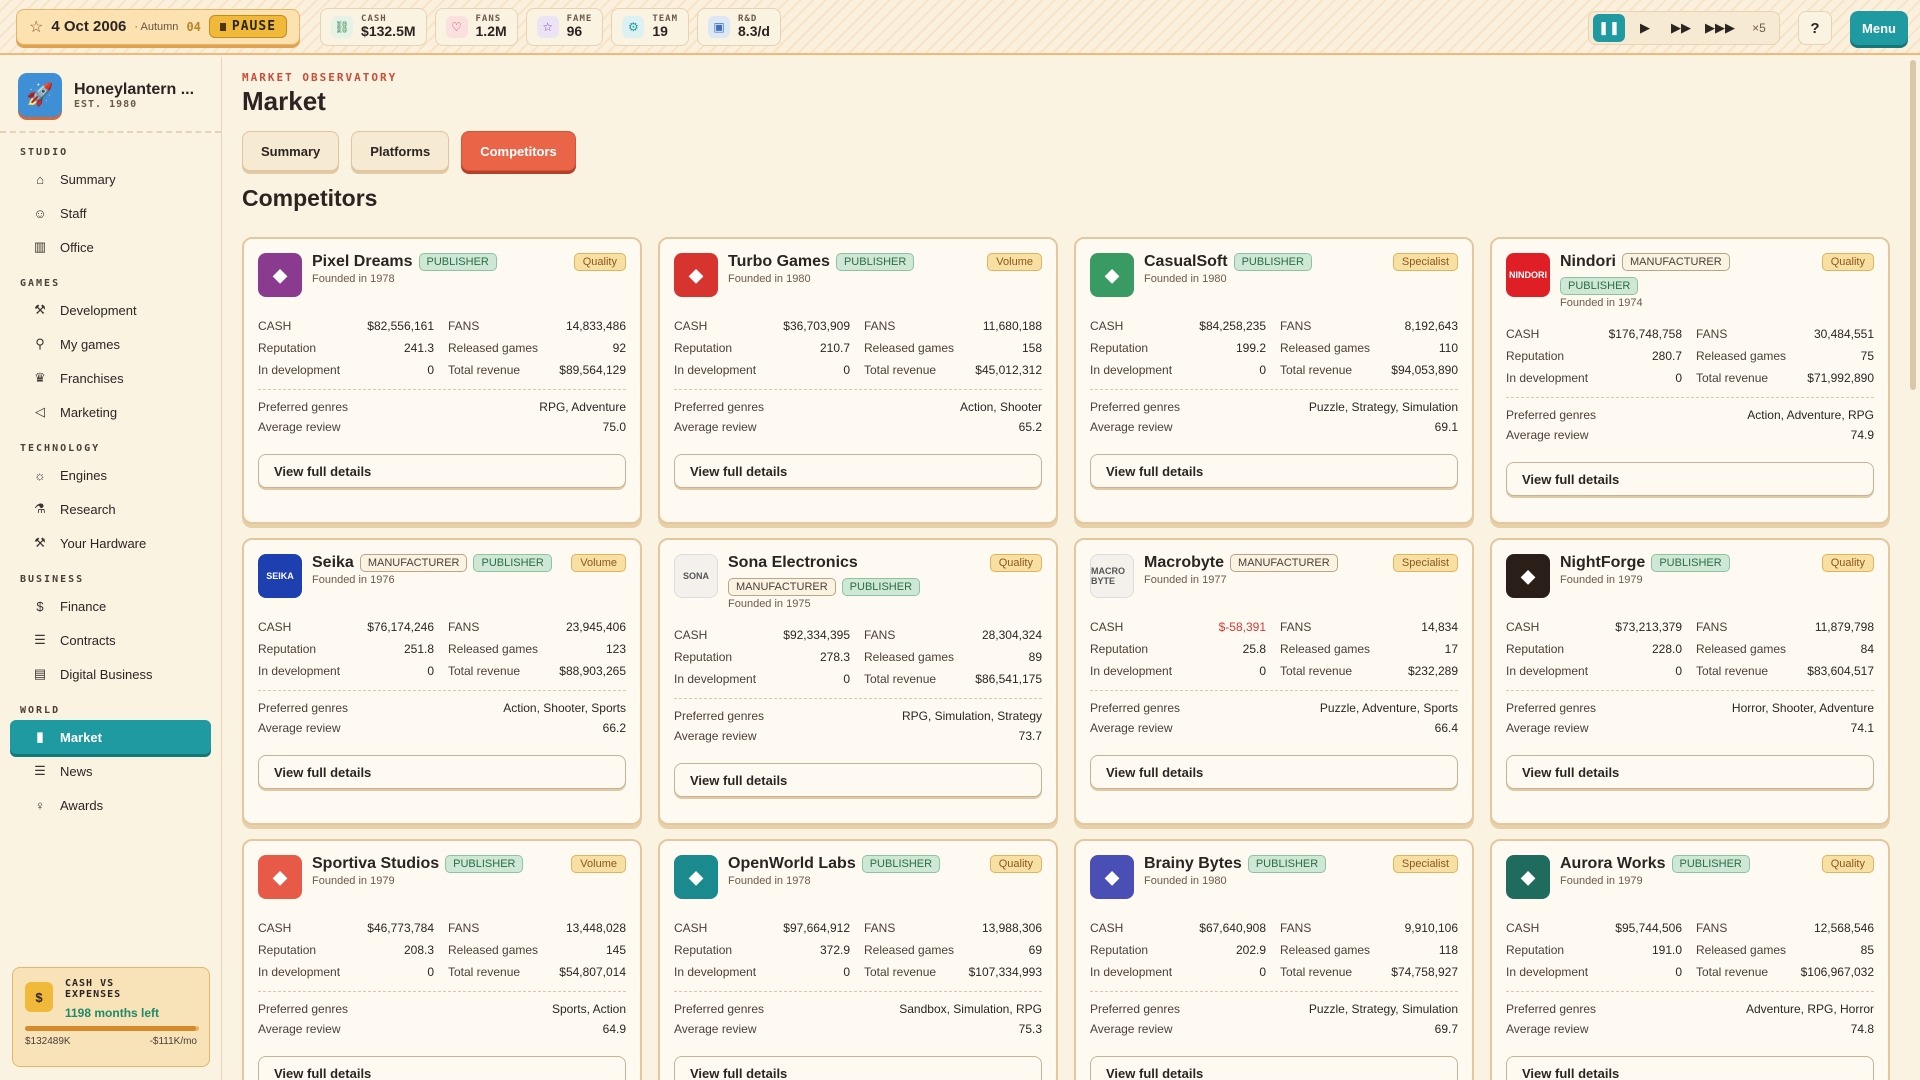 The height and width of the screenshot is (1080, 1920). I want to click on company-name: NightForge, so click(1603, 562).